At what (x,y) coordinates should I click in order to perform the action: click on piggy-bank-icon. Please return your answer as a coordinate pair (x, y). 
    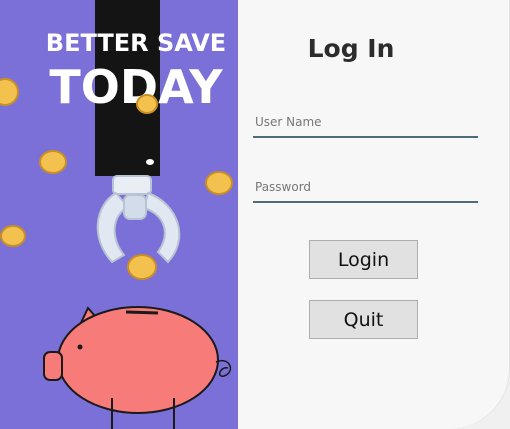
    Looking at the image, I should click on (137, 367).